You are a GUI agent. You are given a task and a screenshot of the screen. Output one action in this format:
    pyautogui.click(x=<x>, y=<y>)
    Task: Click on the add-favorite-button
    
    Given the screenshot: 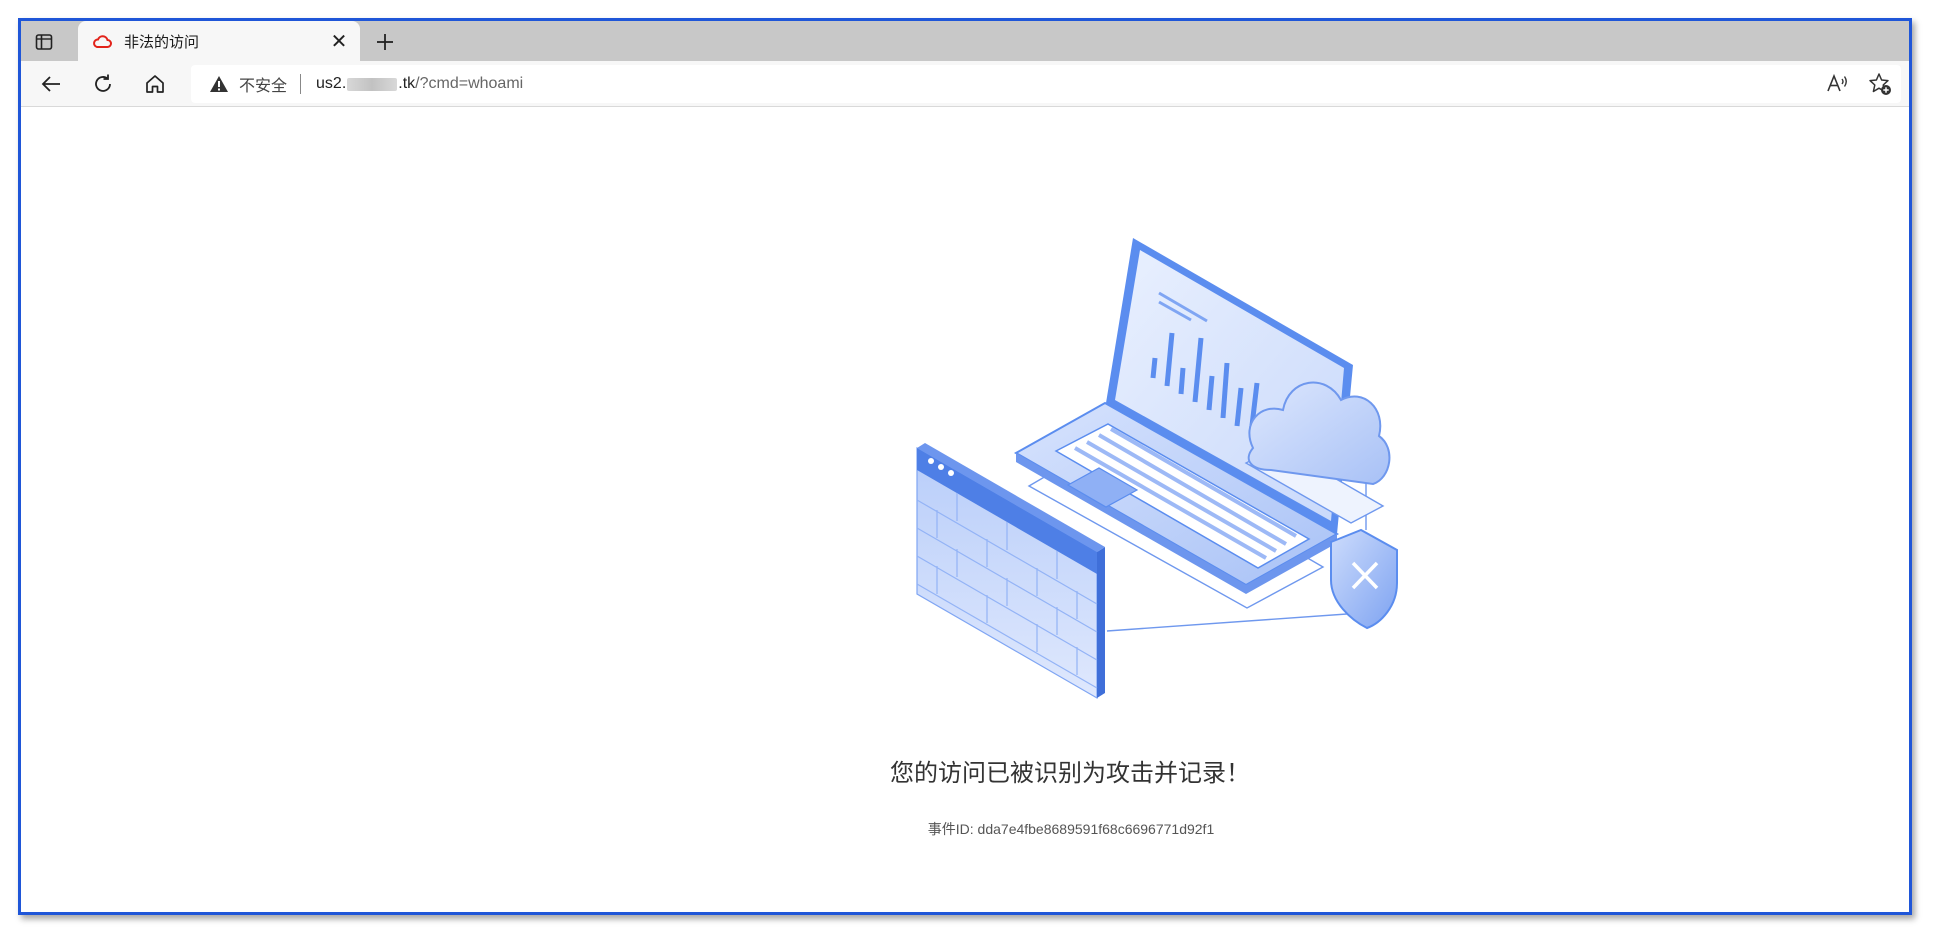 What is the action you would take?
    pyautogui.click(x=1880, y=84)
    